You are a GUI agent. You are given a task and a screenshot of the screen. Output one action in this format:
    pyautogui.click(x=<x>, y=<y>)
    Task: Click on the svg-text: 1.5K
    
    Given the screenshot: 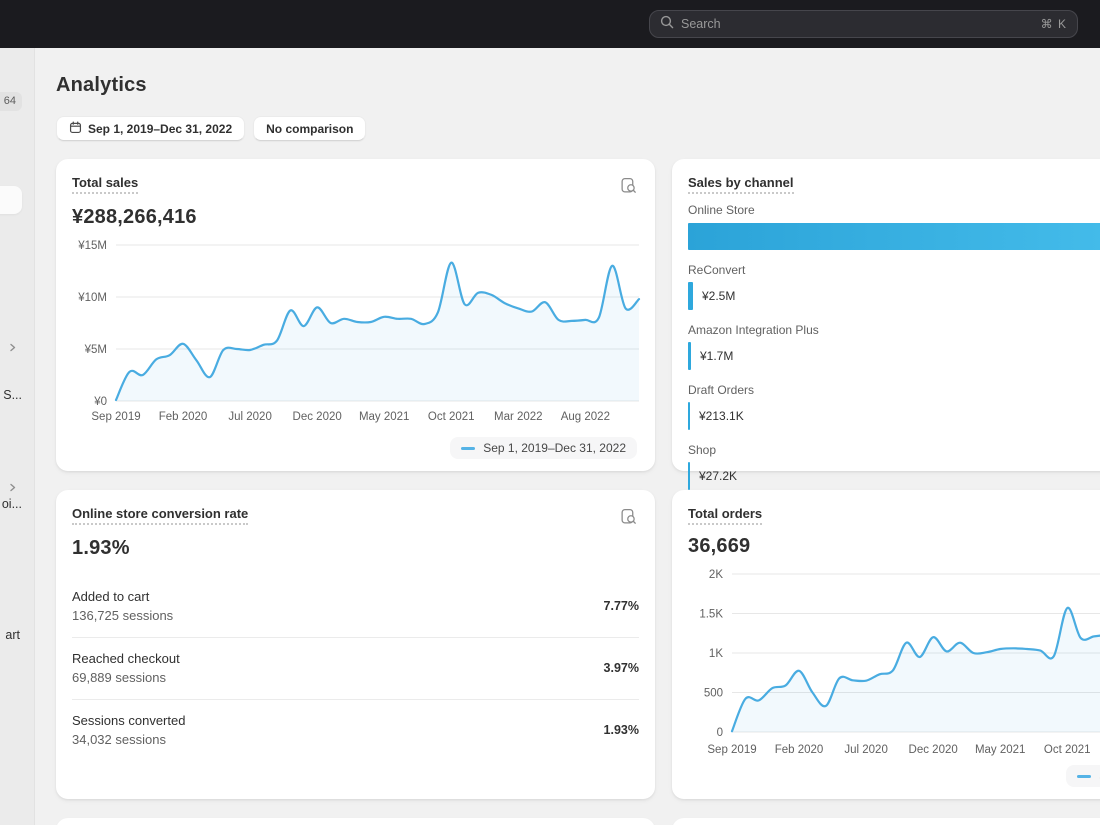 What is the action you would take?
    pyautogui.click(x=711, y=615)
    